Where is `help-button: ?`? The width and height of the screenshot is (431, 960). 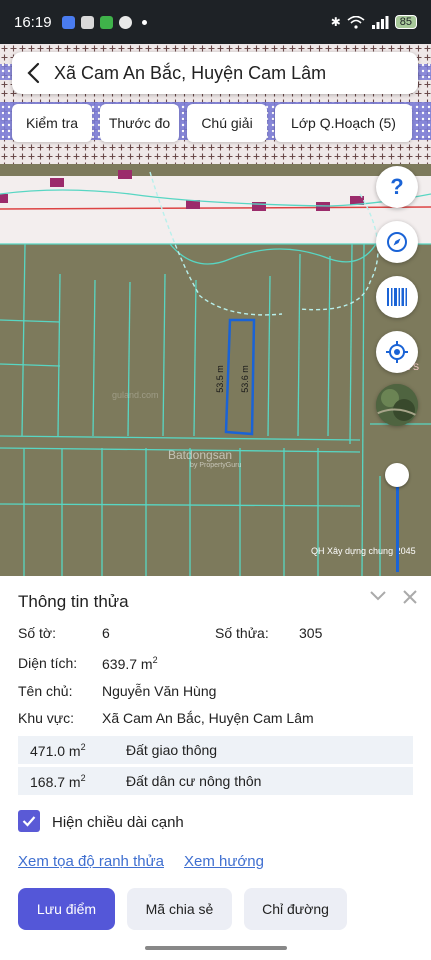 help-button: ? is located at coordinates (397, 187).